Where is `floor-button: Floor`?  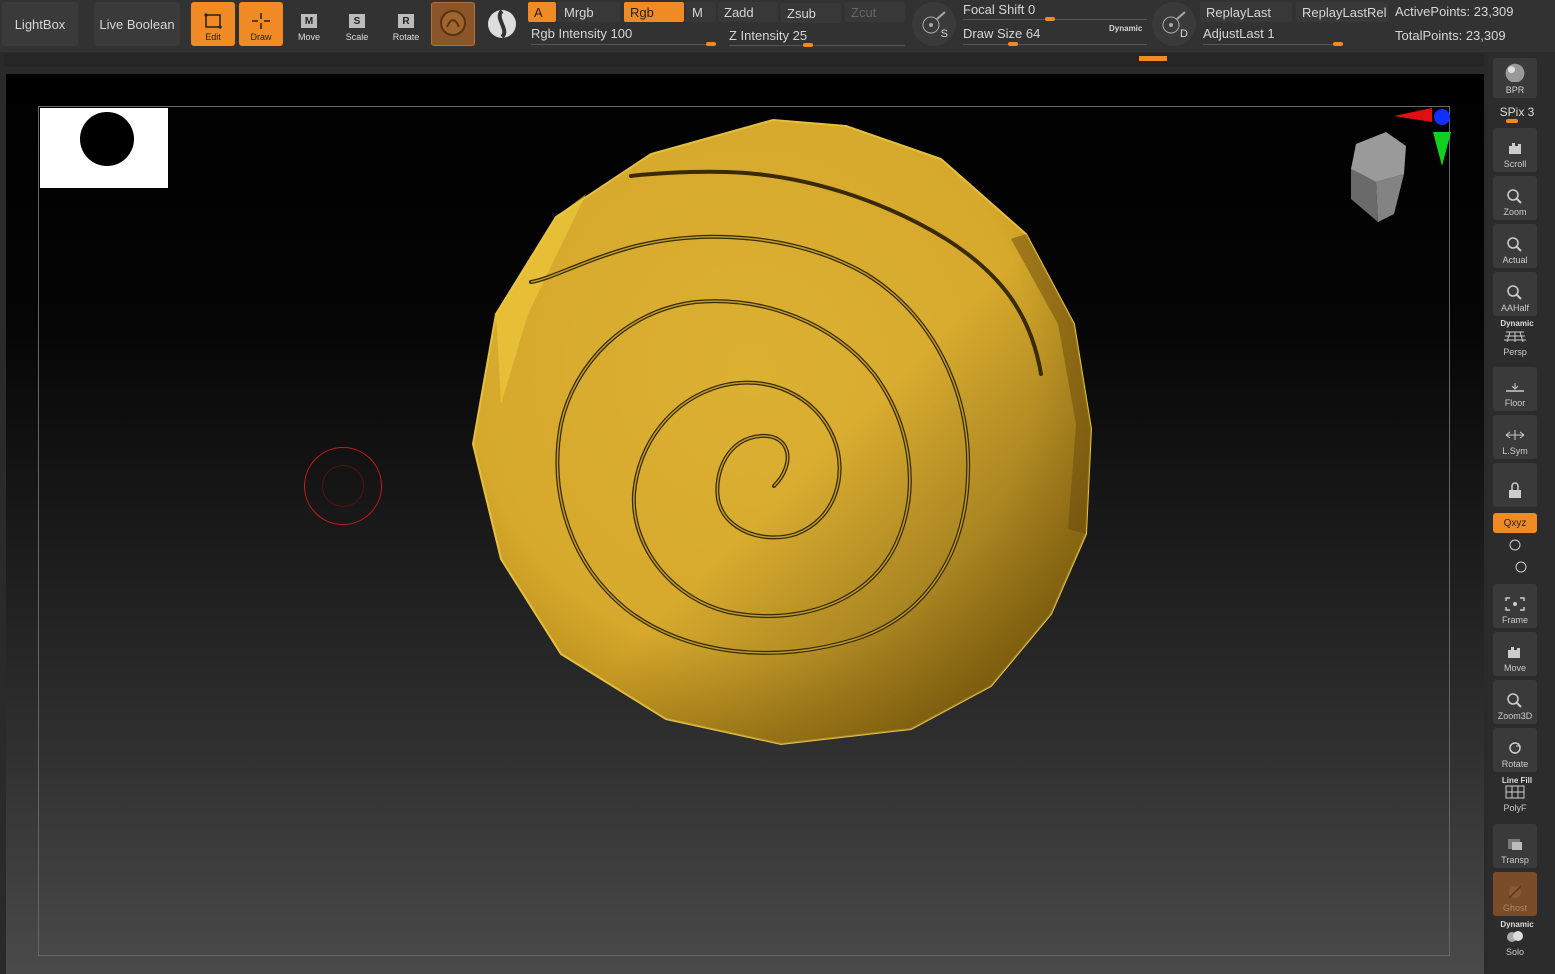
floor-button: Floor is located at coordinates (1515, 389).